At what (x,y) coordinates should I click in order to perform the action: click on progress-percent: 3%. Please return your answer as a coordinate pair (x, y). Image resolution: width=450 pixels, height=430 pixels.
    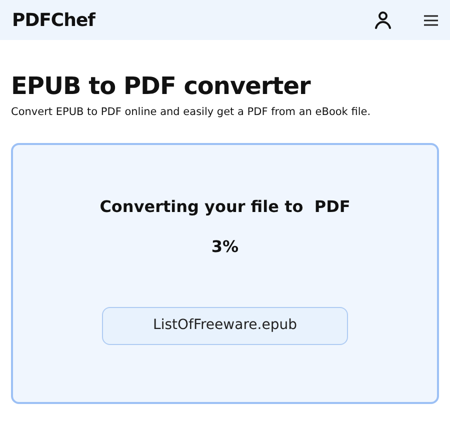
    Looking at the image, I should click on (225, 247).